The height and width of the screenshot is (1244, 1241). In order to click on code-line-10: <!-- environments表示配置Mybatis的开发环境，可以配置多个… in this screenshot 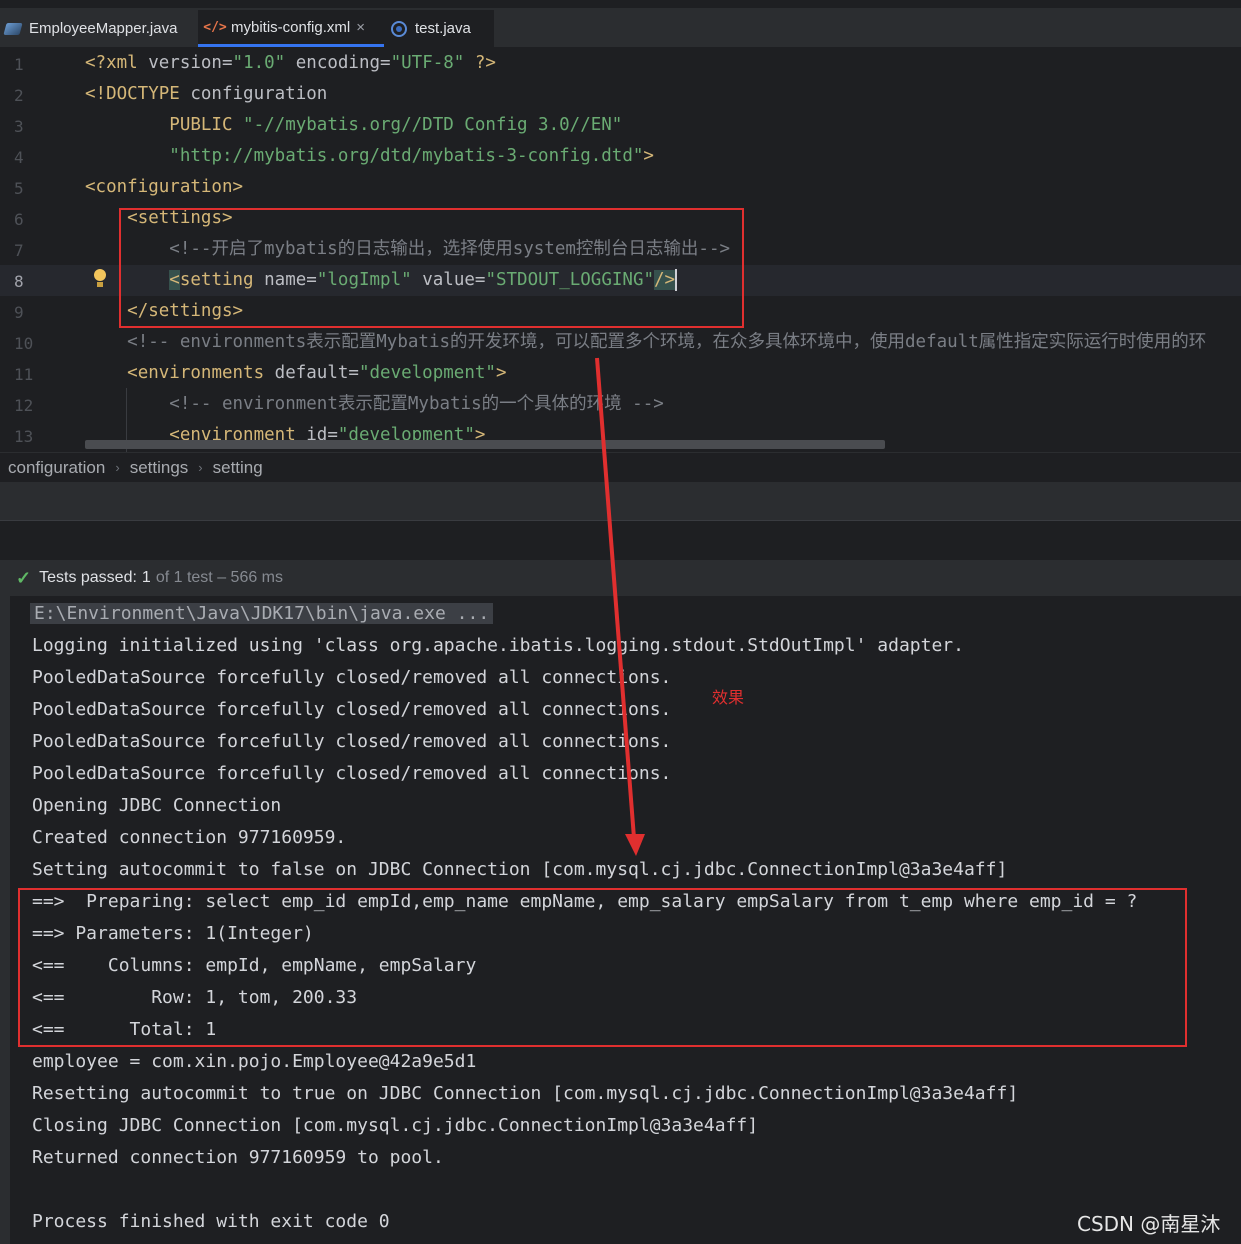, I will do `click(667, 342)`.